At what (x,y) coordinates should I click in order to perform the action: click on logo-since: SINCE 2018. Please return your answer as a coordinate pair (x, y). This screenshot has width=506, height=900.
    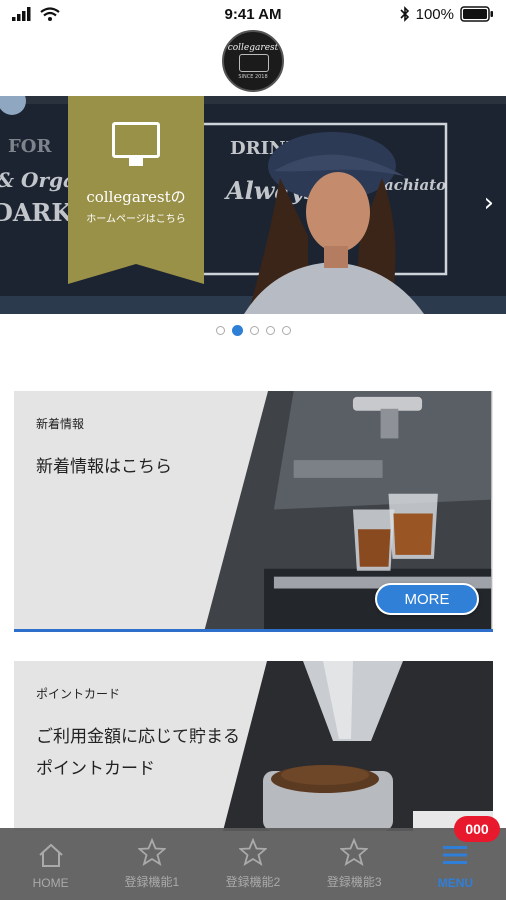
    Looking at the image, I should click on (253, 77).